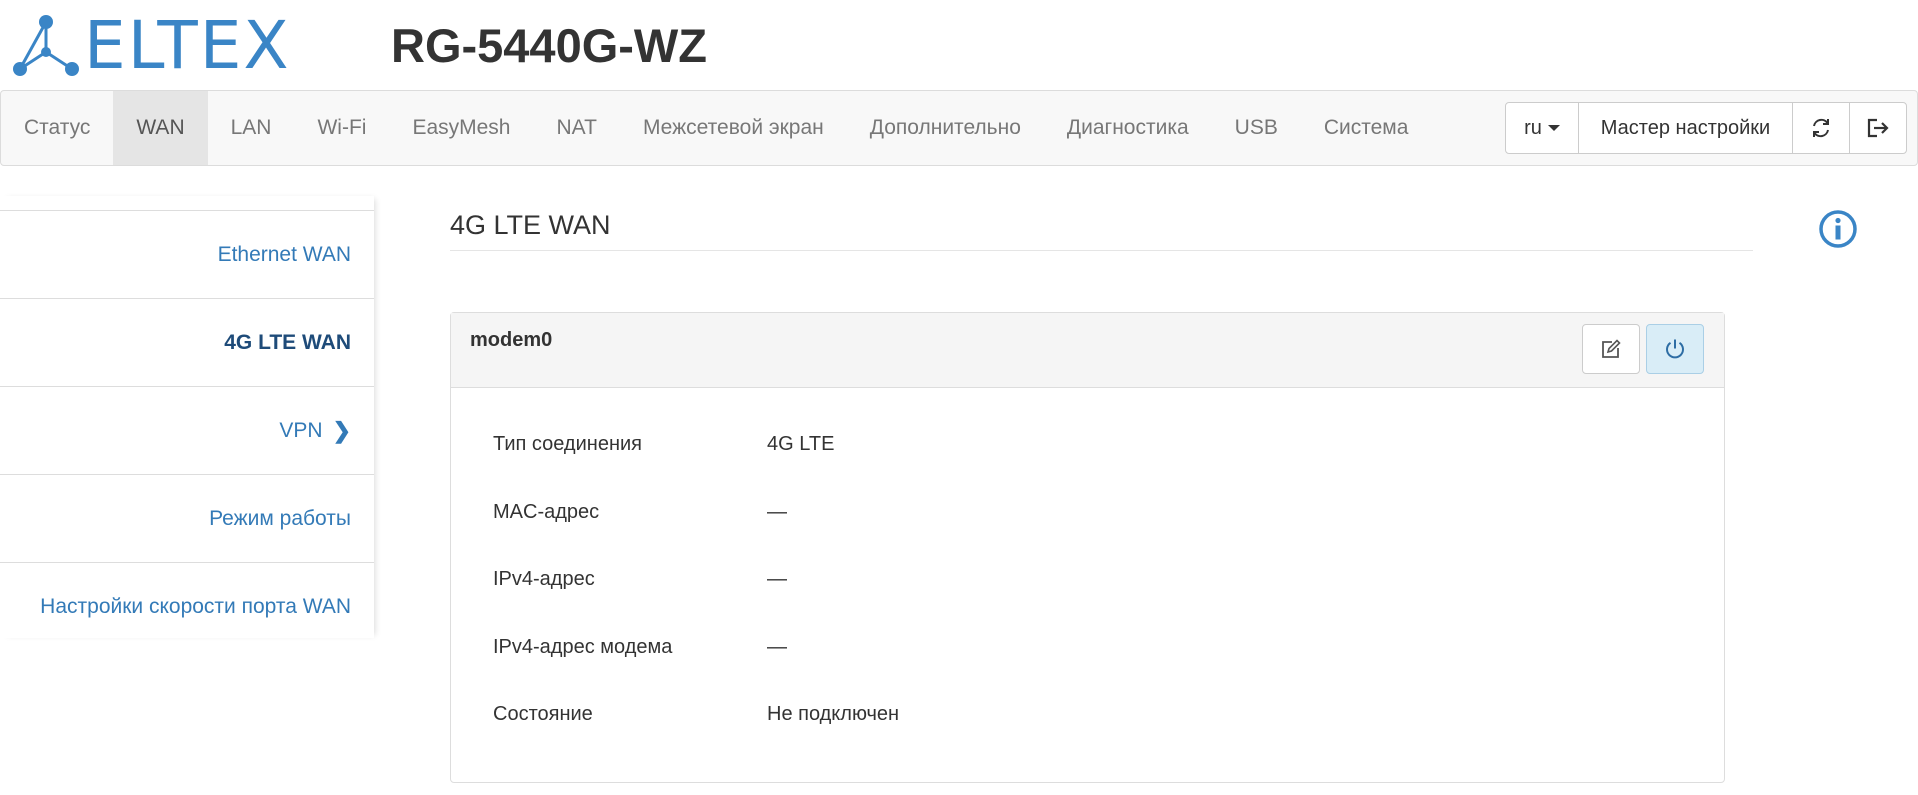  What do you see at coordinates (160, 128) in the screenshot?
I see `nav-item-wan: WAN` at bounding box center [160, 128].